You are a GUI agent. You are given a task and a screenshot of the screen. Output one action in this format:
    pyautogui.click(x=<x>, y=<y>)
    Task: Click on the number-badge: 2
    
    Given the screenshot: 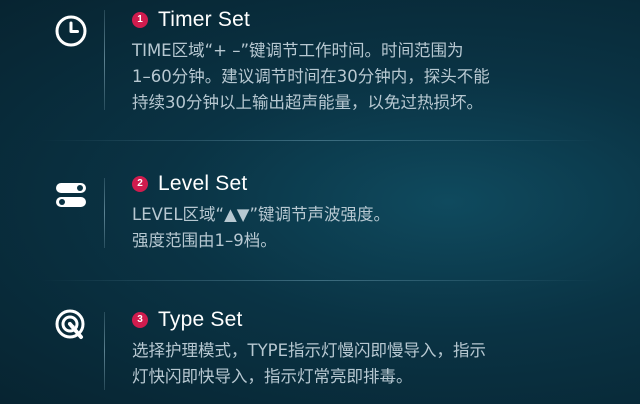 What is the action you would take?
    pyautogui.click(x=140, y=184)
    